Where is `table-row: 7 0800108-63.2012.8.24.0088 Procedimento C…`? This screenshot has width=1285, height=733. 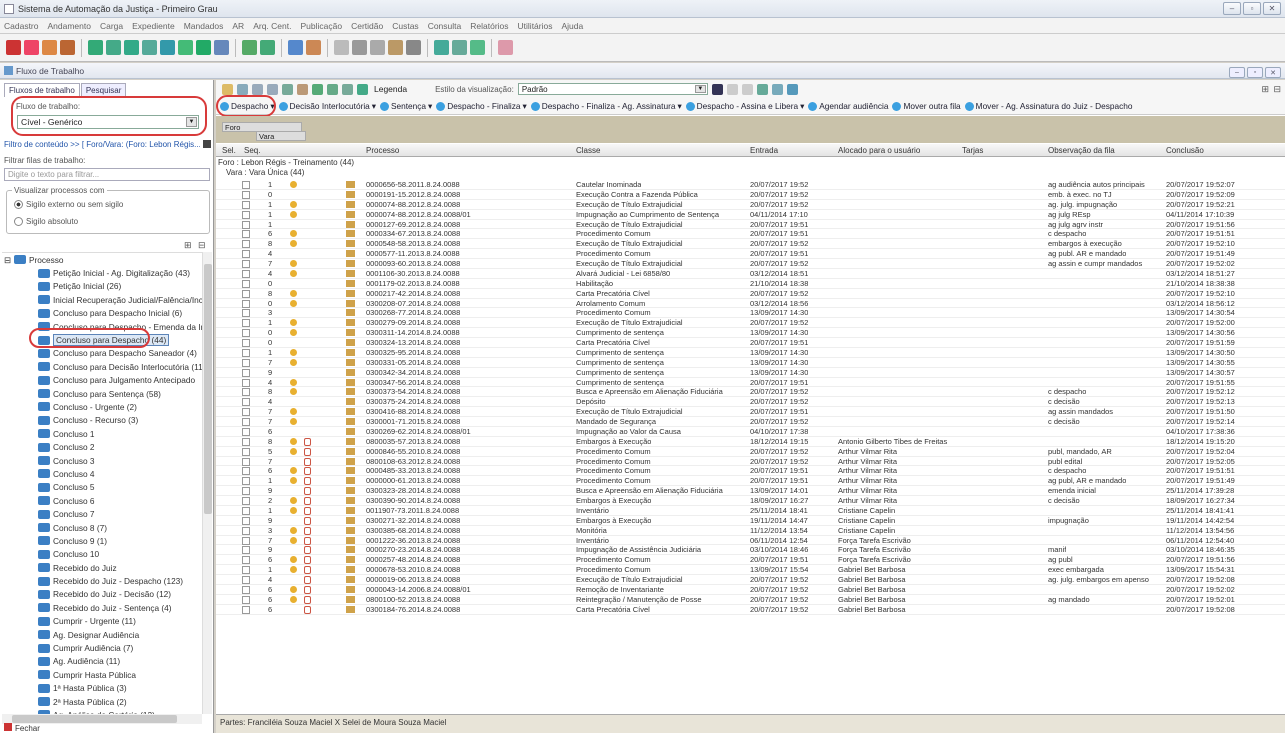 table-row: 7 0800108-63.2012.8.24.0088 Procedimento C… is located at coordinates (750, 462).